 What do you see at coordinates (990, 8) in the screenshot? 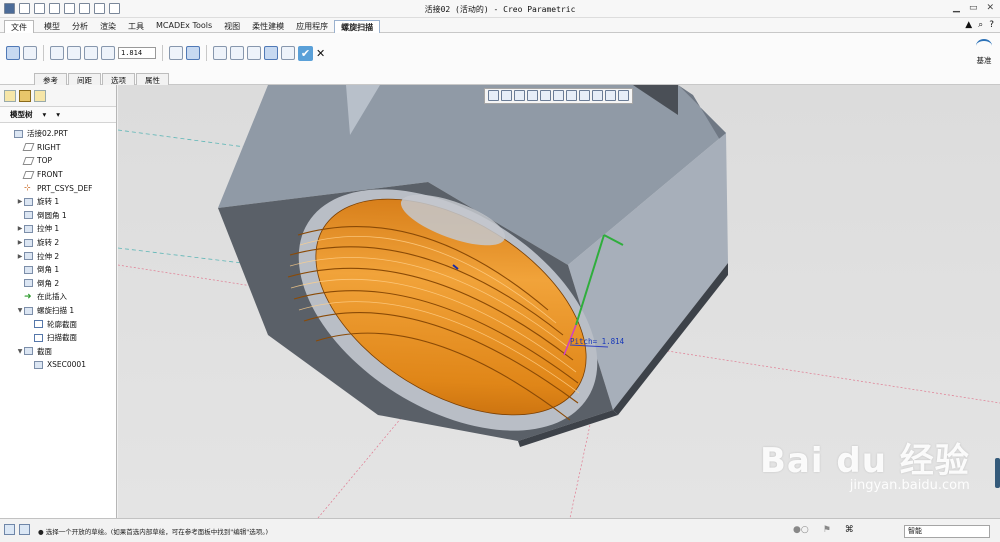
I see `close-icon: ✕` at bounding box center [990, 8].